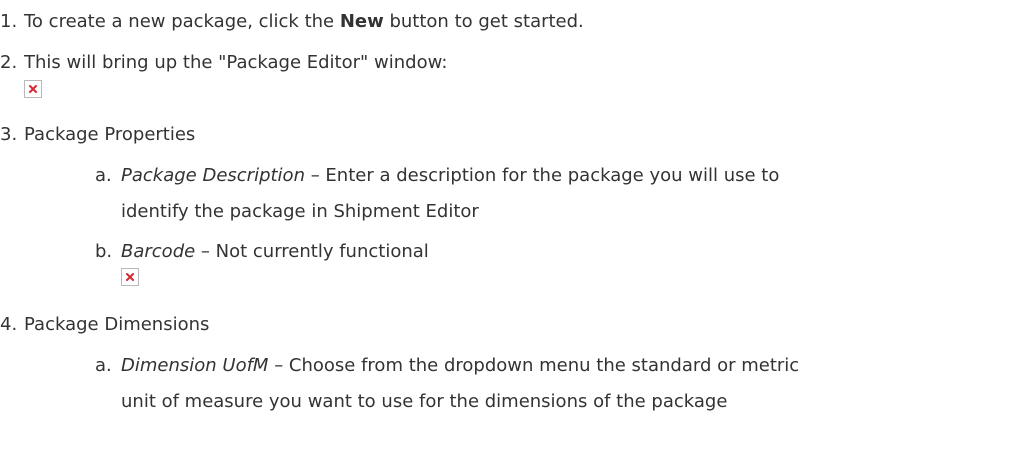  What do you see at coordinates (110, 134) in the screenshot?
I see `step-3-text: Package Properties` at bounding box center [110, 134].